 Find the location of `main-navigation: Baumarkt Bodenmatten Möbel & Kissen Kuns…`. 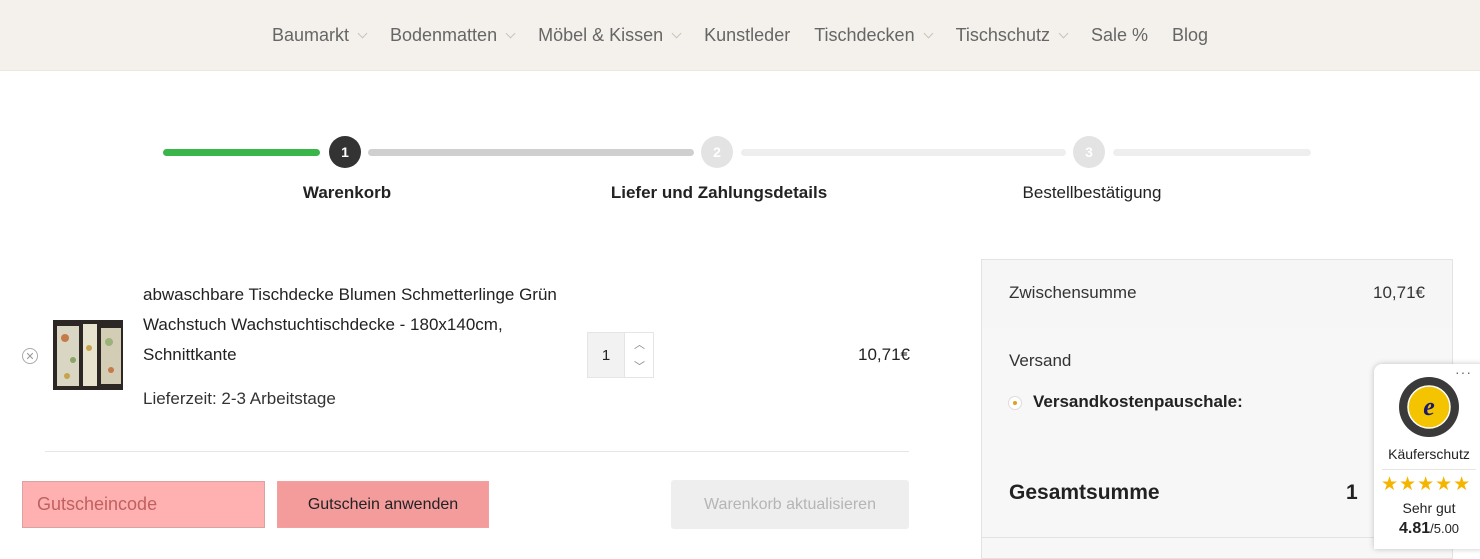

main-navigation: Baumarkt Bodenmatten Möbel & Kissen Kuns… is located at coordinates (740, 35).